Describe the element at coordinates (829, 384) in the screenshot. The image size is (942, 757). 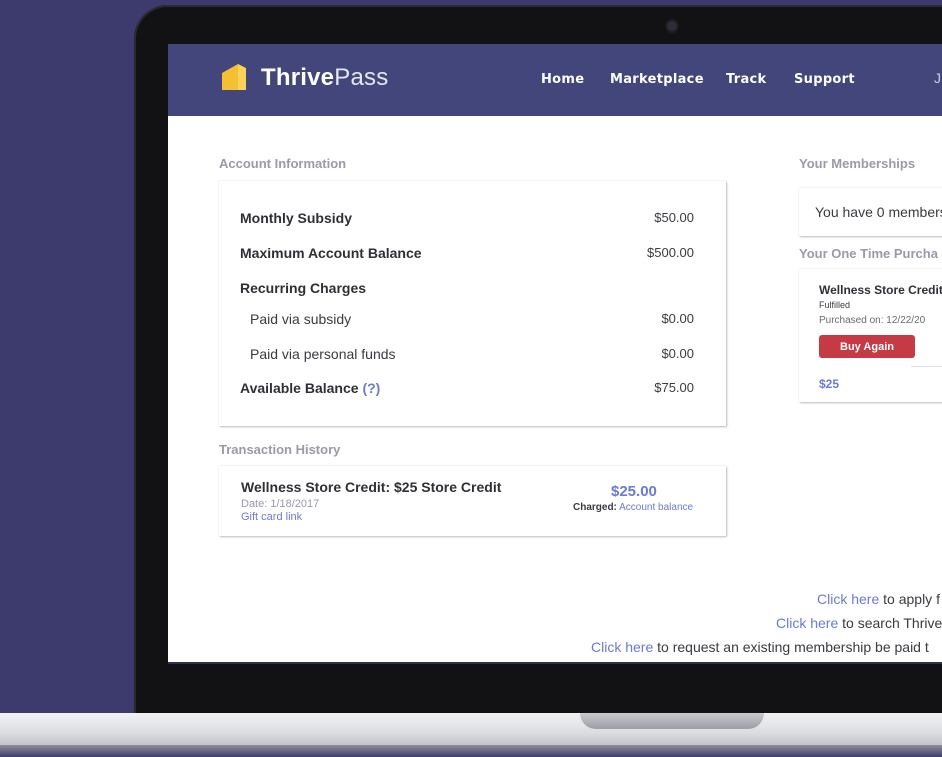
I see `purchase-price: $25` at that location.